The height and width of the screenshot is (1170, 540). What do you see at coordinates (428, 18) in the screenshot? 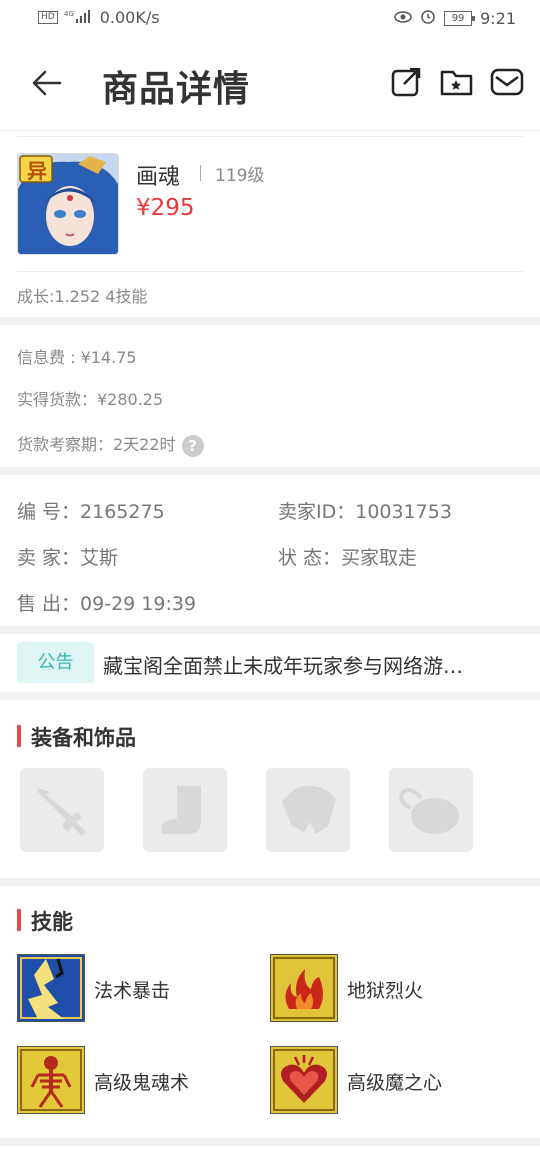
I see `alarm-icon` at bounding box center [428, 18].